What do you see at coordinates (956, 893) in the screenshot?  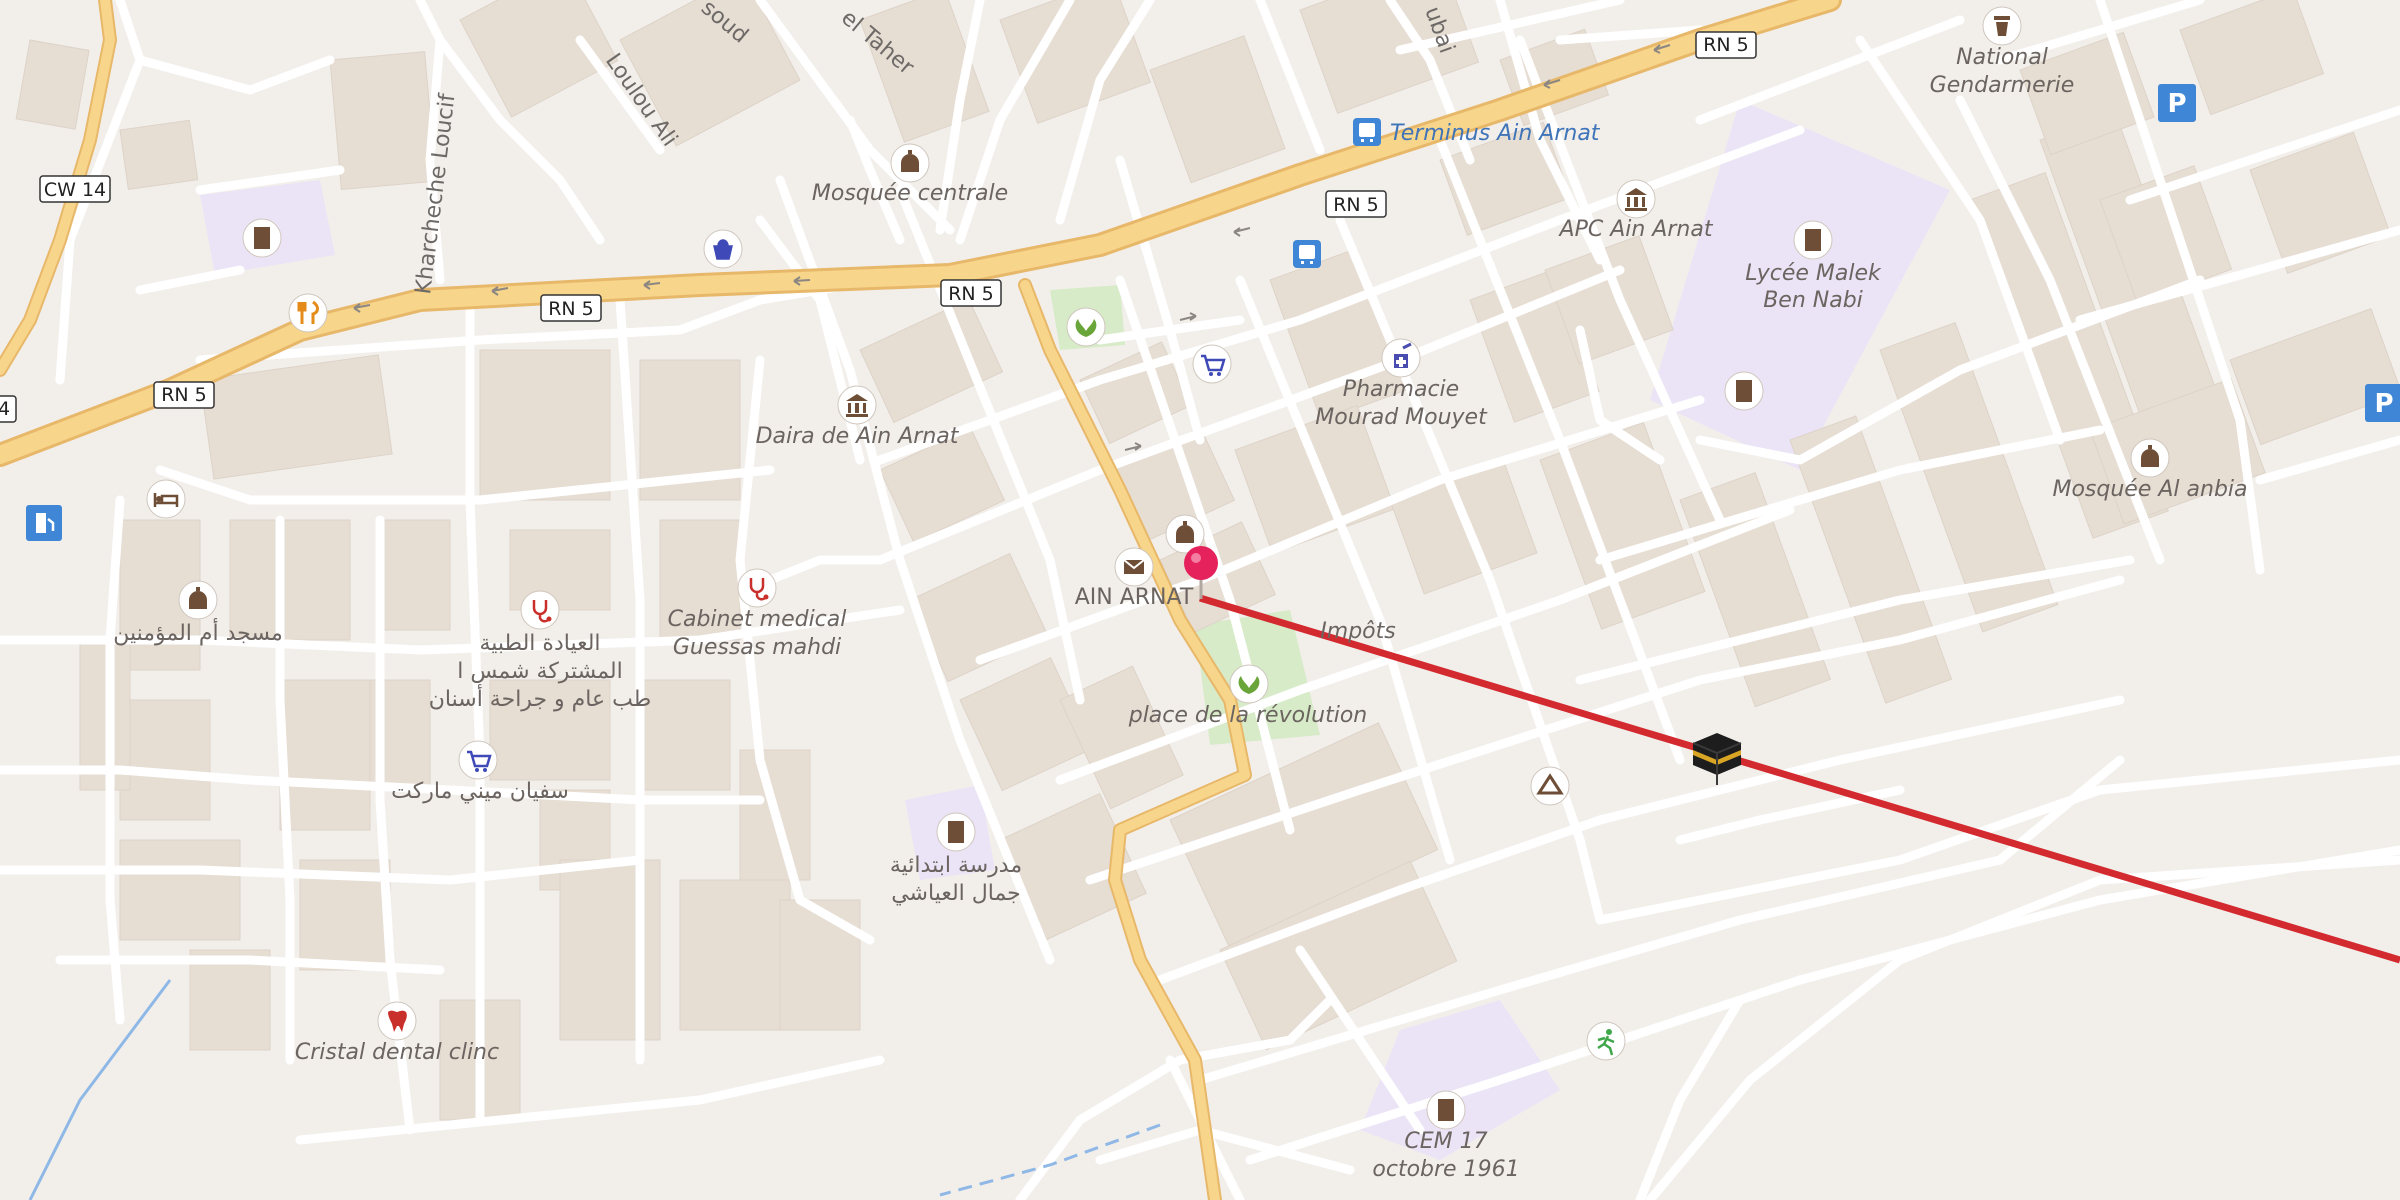 I see `label-school-ar-2: جمال العياشي` at bounding box center [956, 893].